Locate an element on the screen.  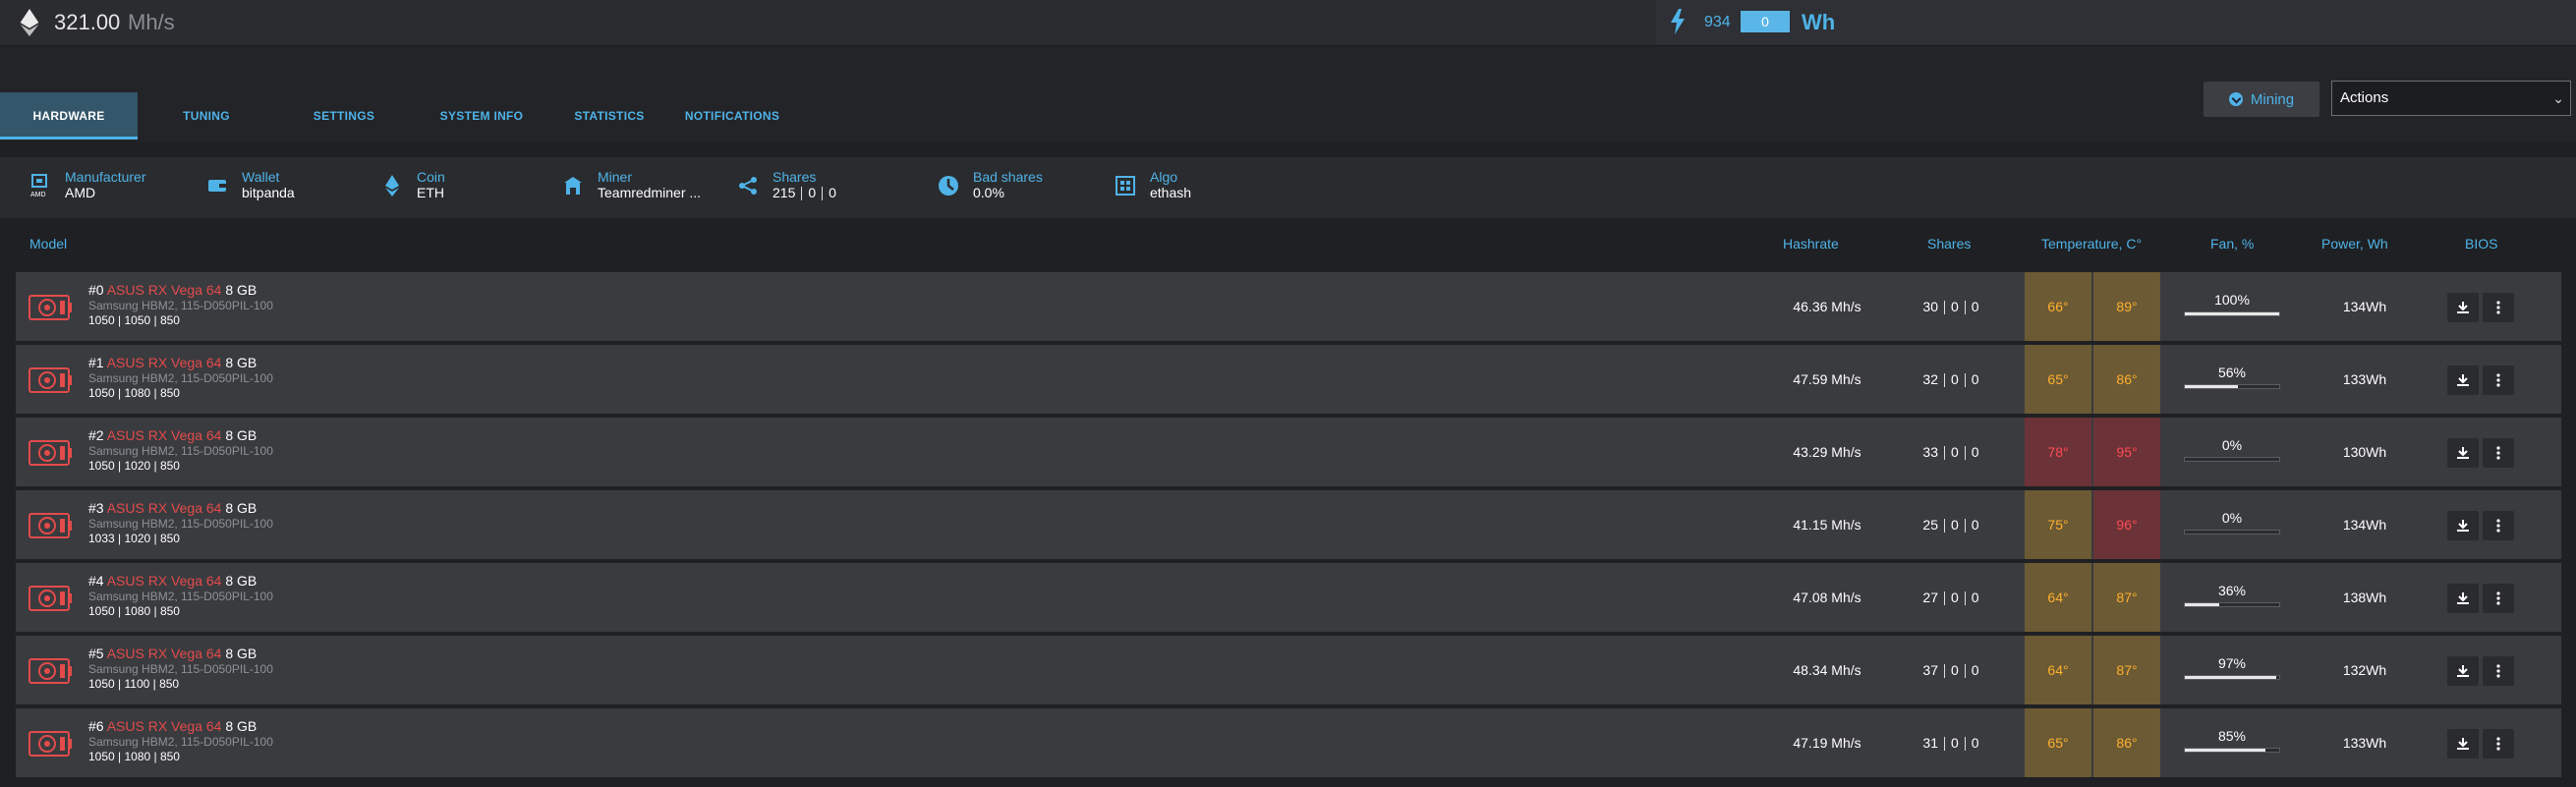
miner-label: Miner is located at coordinates (615, 177).